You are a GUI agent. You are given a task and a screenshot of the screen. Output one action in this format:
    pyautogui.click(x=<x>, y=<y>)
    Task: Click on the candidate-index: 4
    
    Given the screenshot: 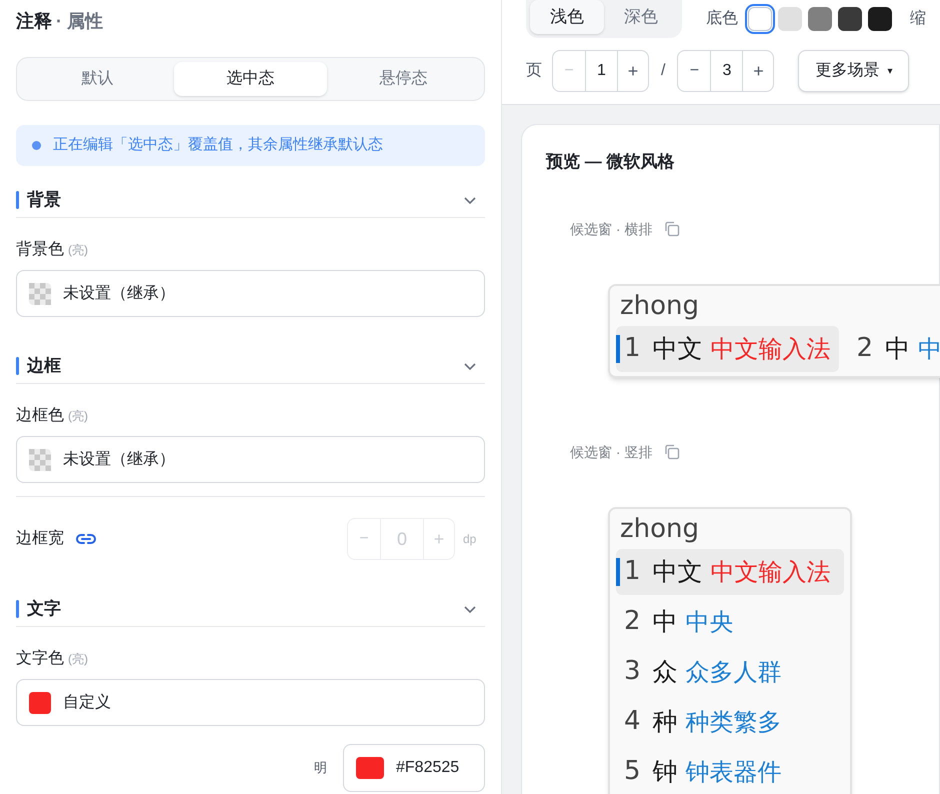 What is the action you would take?
    pyautogui.click(x=632, y=721)
    